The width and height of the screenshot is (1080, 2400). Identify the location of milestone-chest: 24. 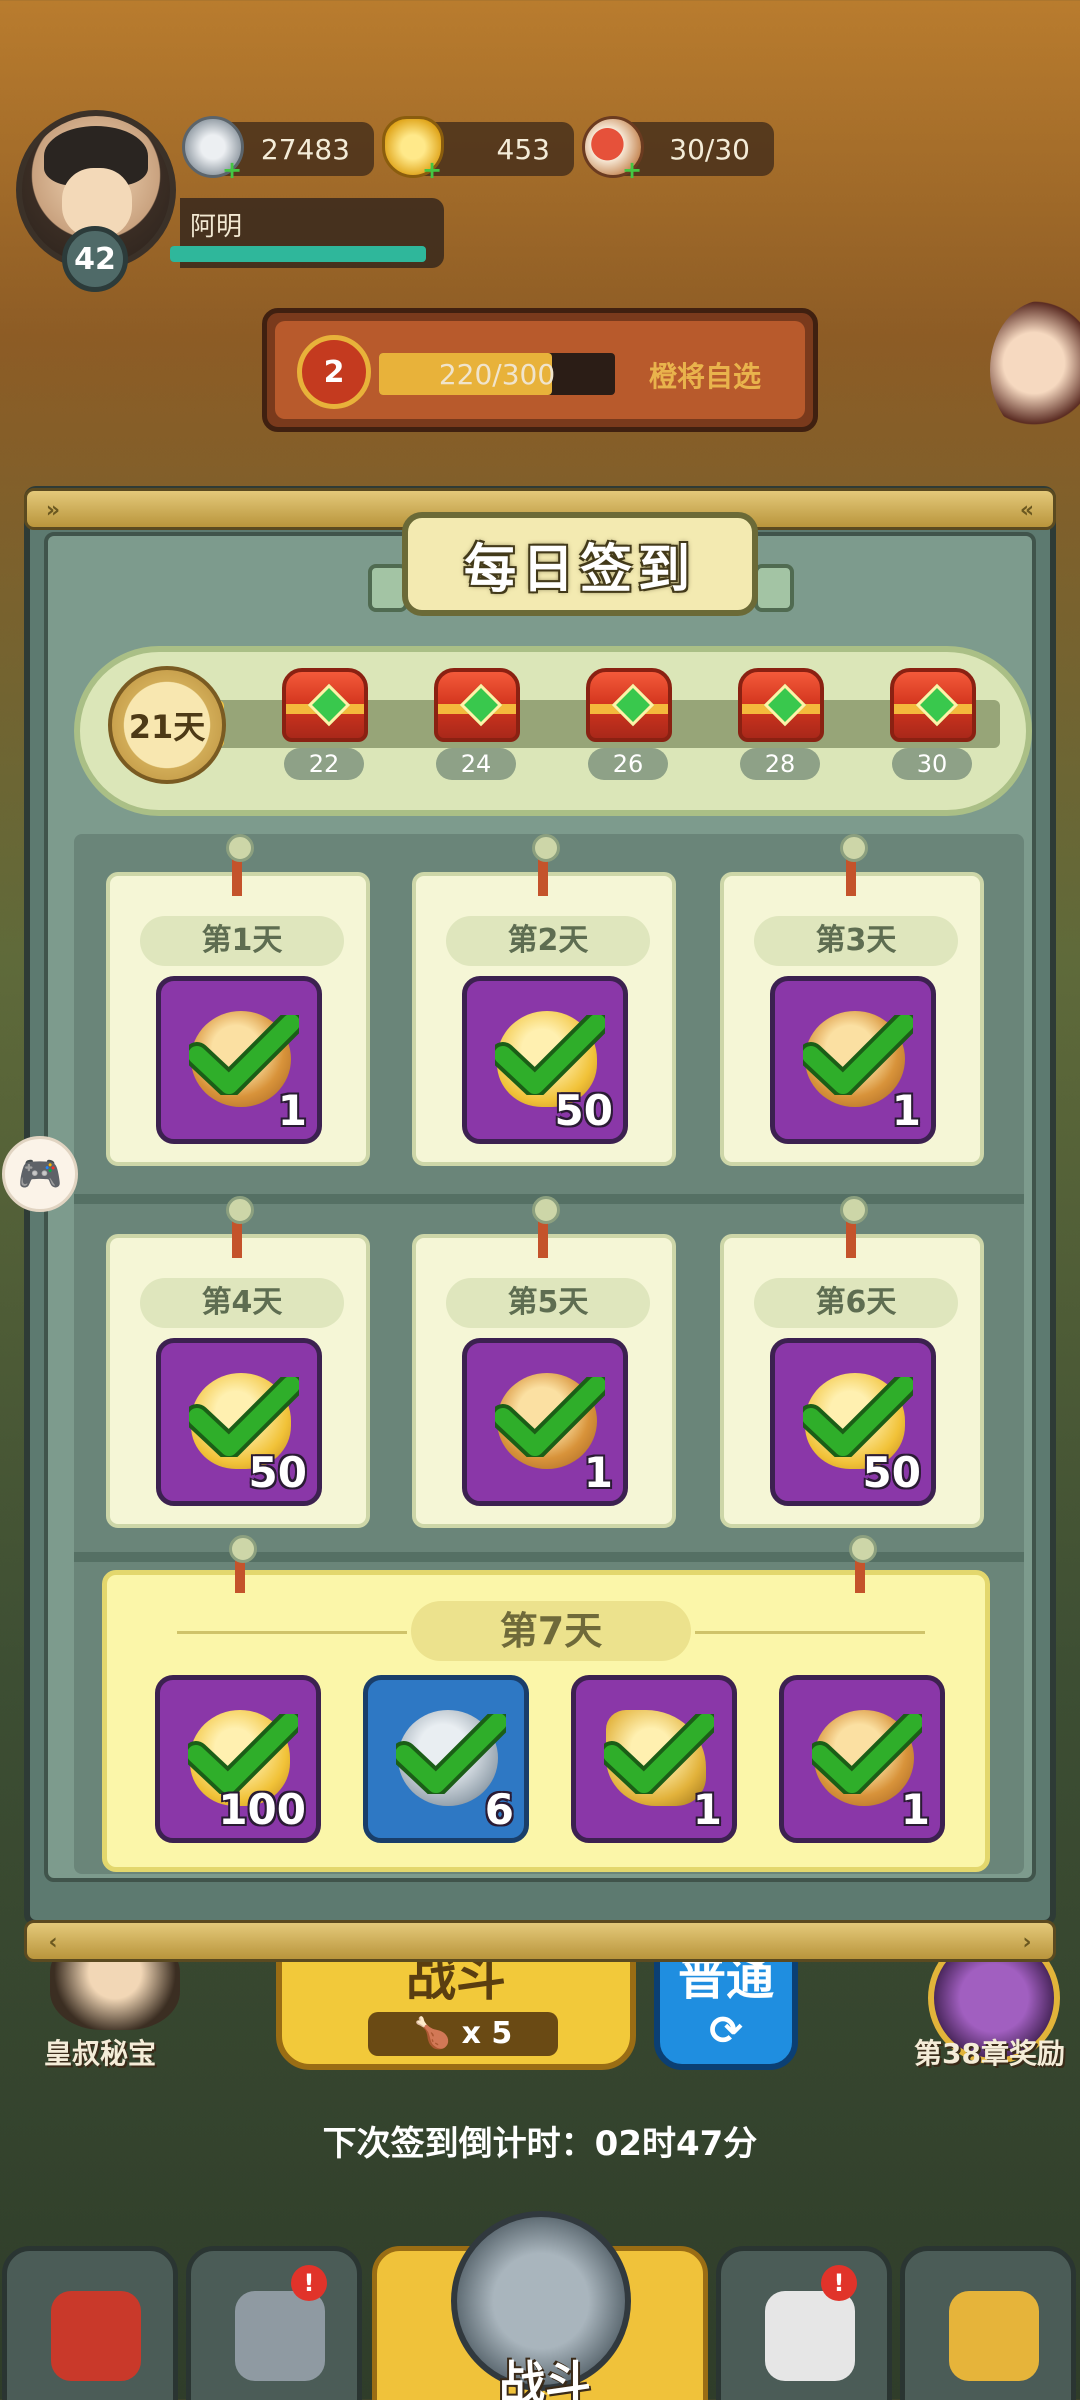
(476, 733).